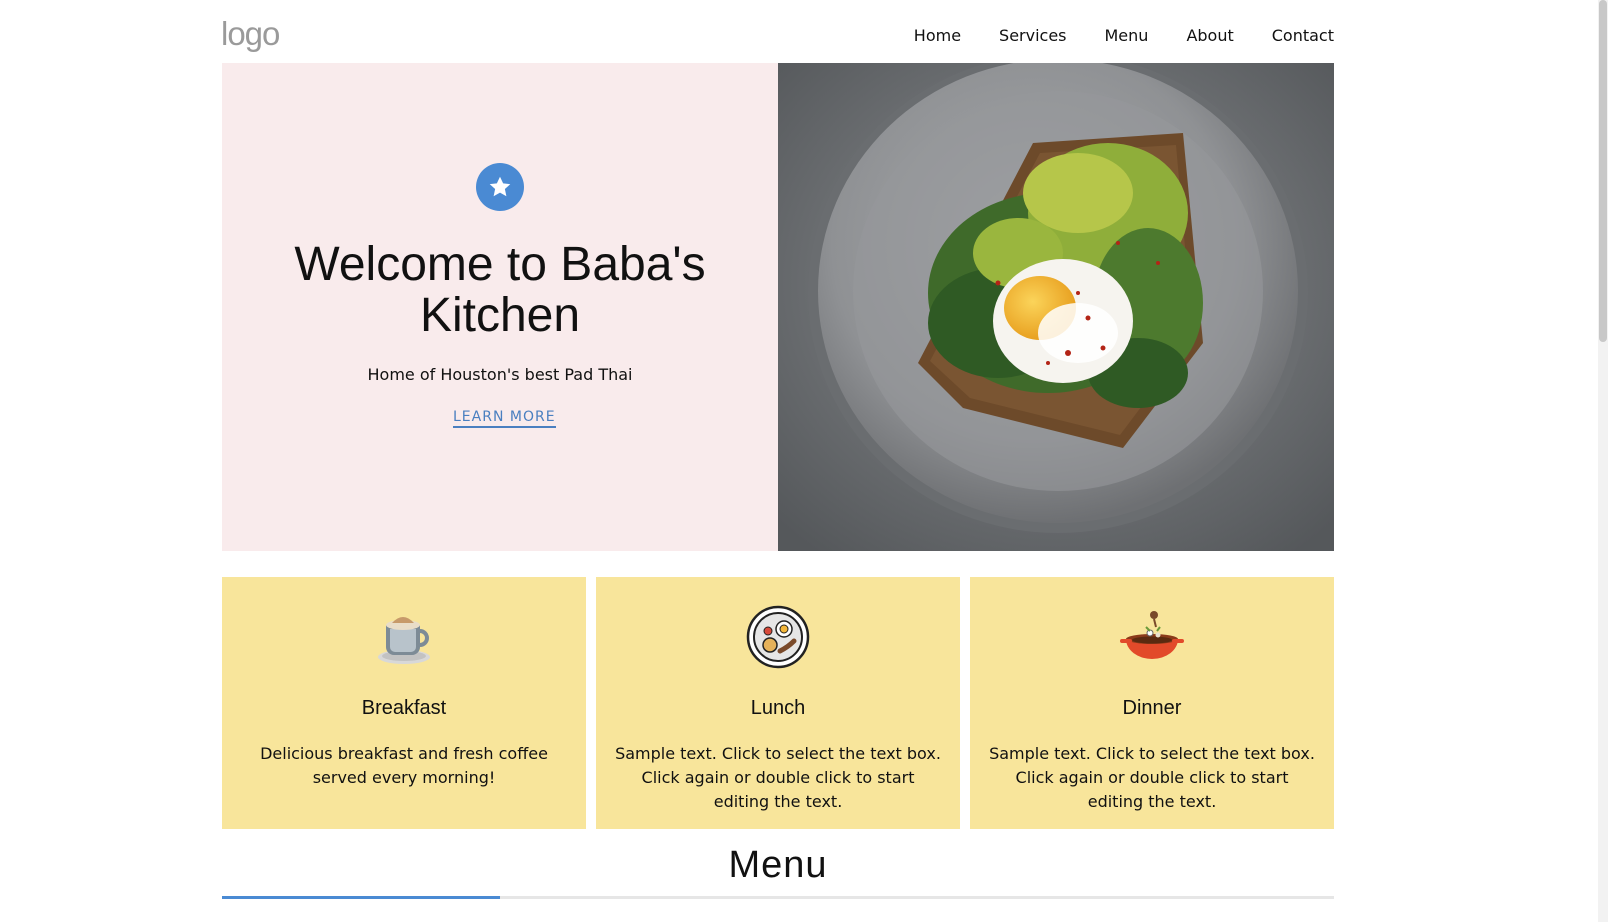  Describe the element at coordinates (1603, 171) in the screenshot. I see `scrollbar-thumb` at that location.